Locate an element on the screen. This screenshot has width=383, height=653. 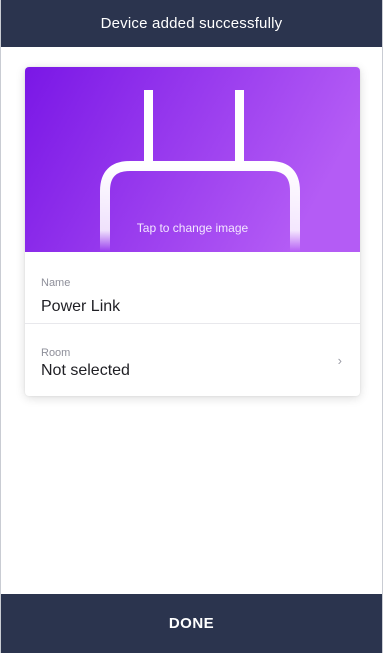
change-image-hint: Tap to change image is located at coordinates (192, 228).